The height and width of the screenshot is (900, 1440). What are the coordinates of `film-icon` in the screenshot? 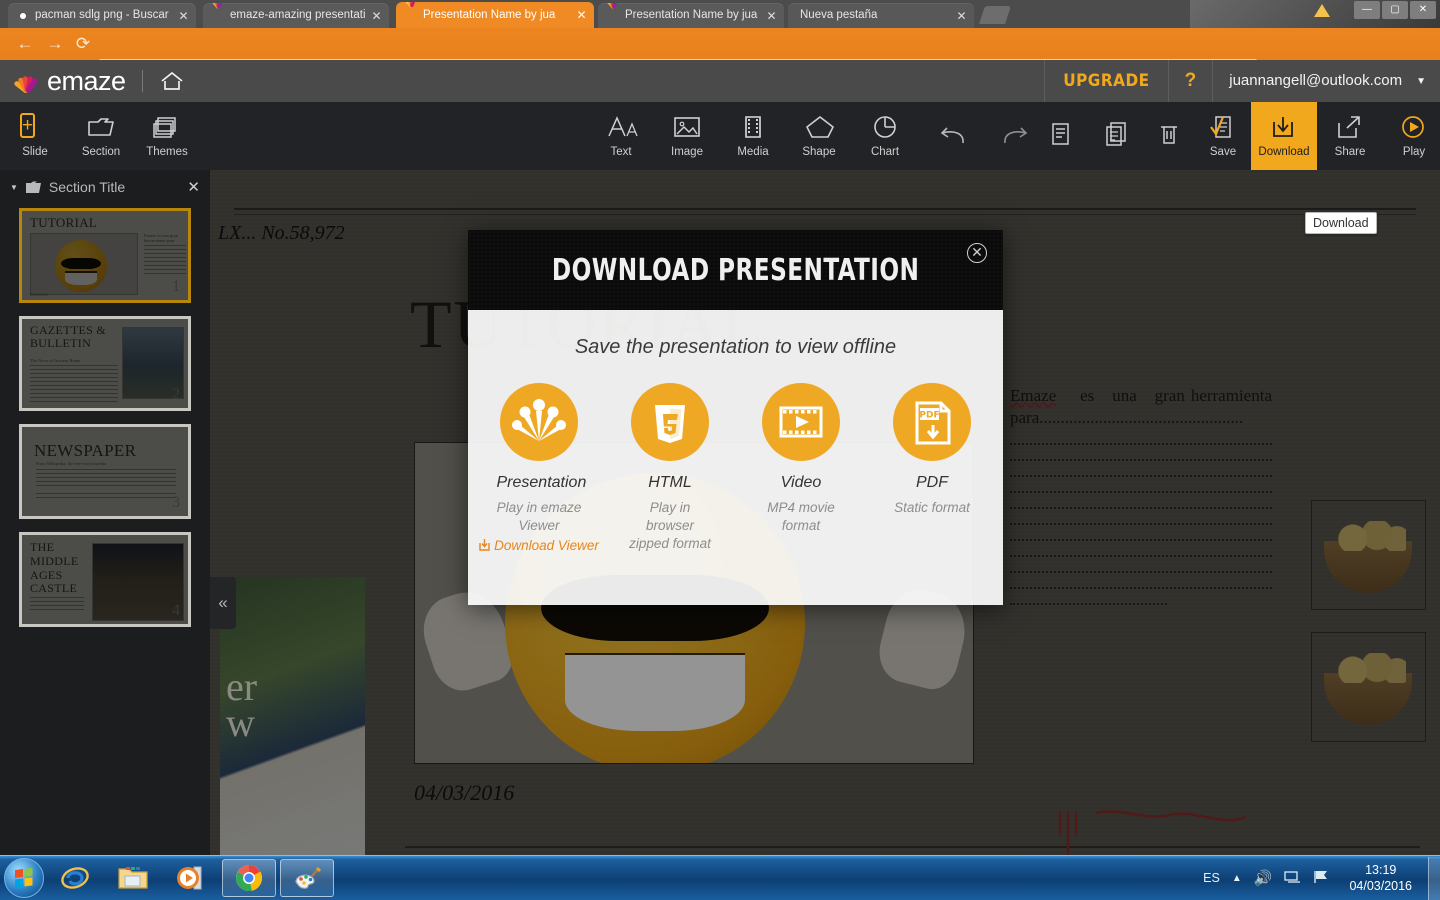 It's located at (753, 129).